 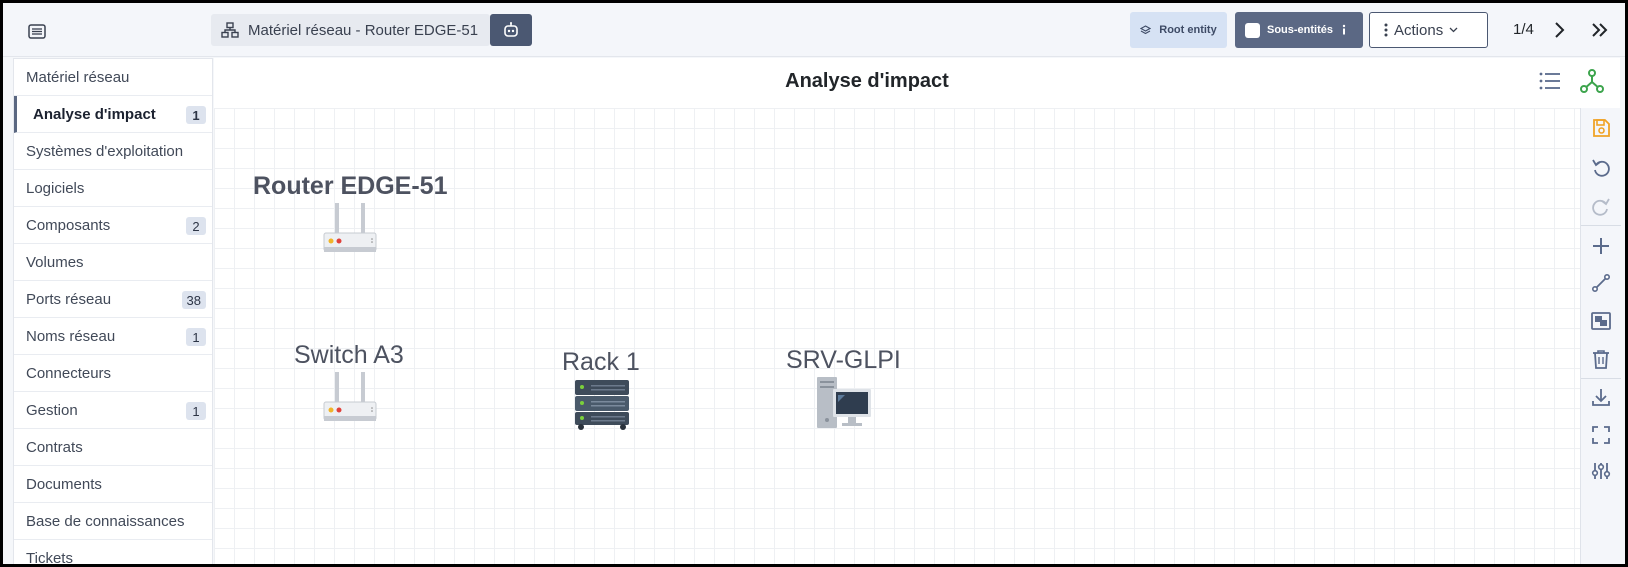 I want to click on sidebar-item-label: Ports réseau, so click(x=69, y=299).